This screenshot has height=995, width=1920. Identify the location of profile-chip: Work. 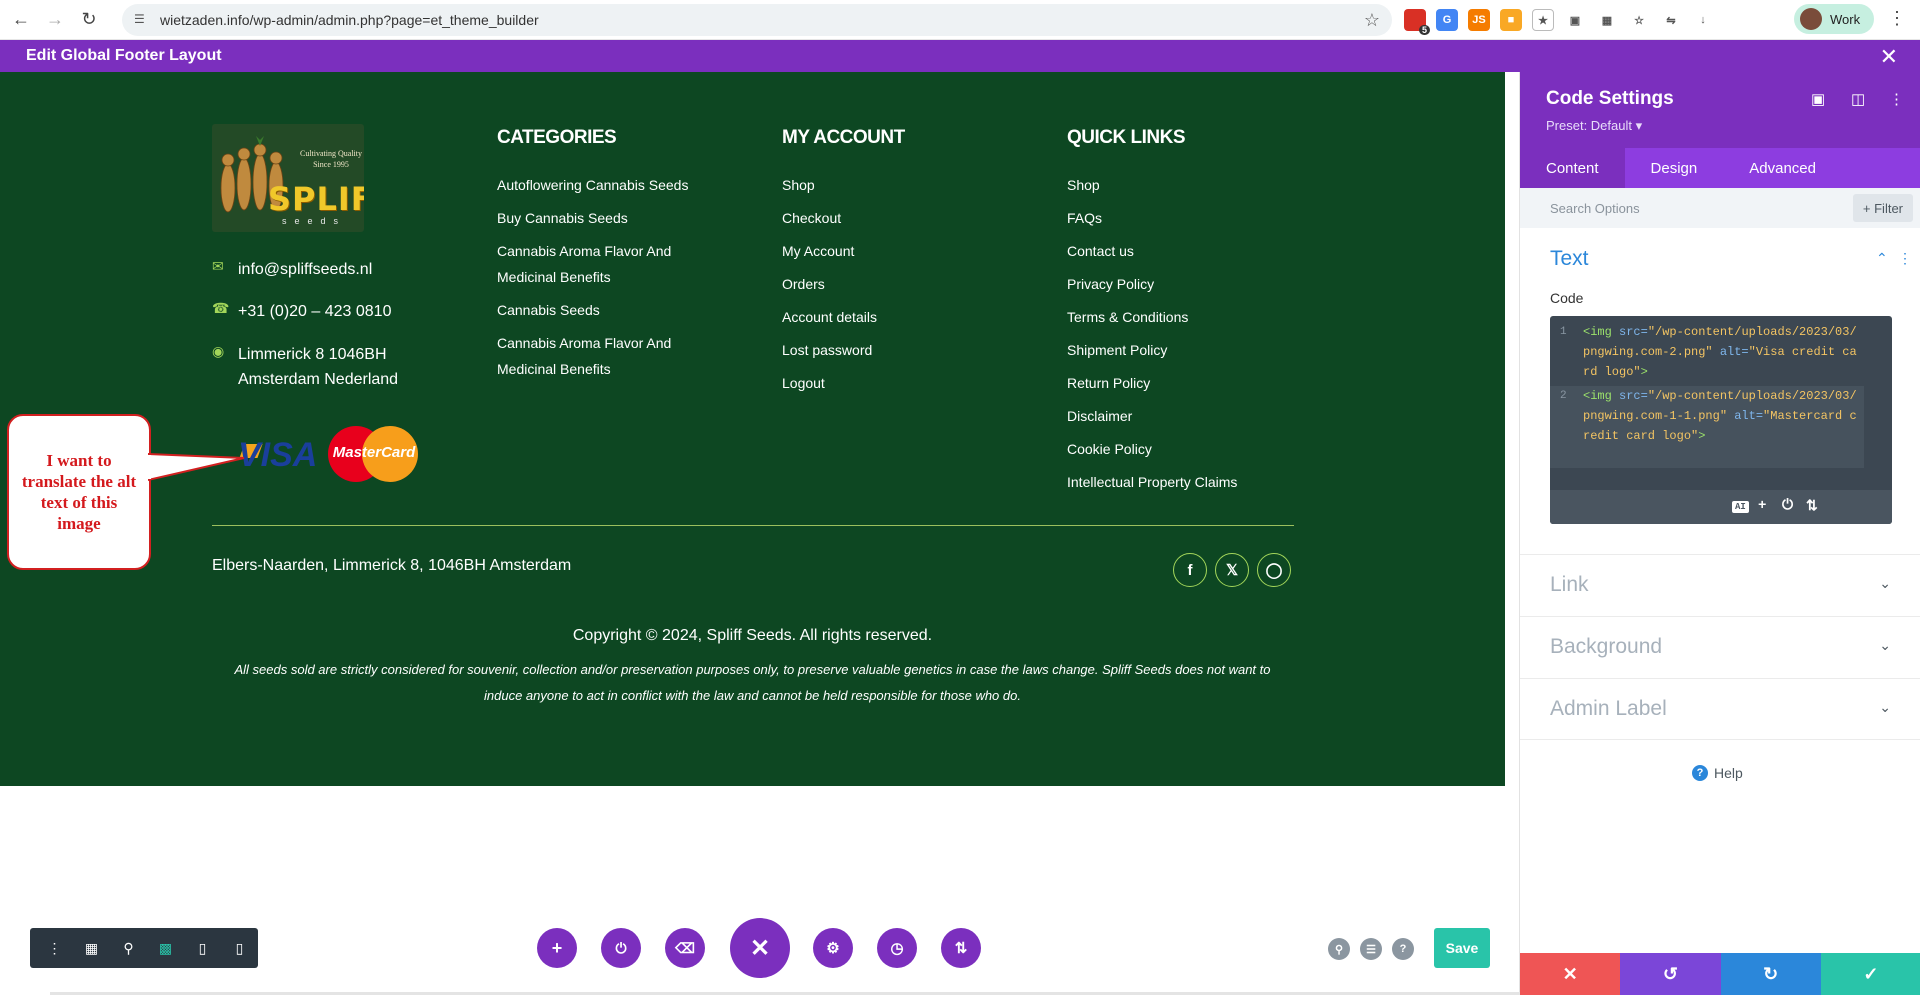
(1834, 19).